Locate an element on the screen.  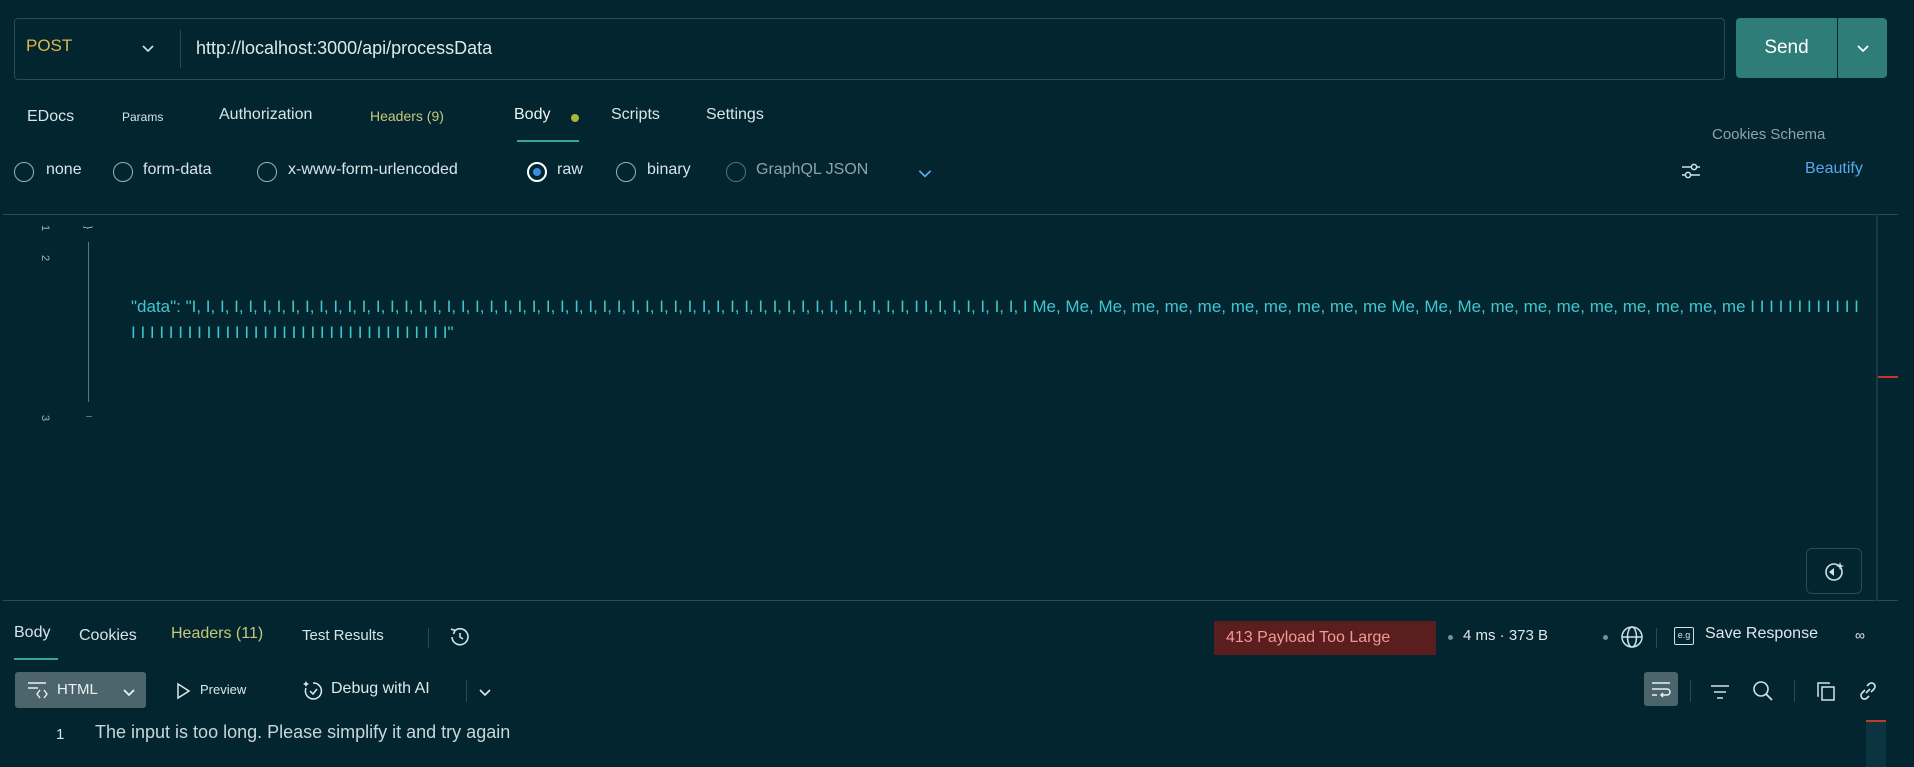
ai-sparkle-icon is located at coordinates (1834, 571).